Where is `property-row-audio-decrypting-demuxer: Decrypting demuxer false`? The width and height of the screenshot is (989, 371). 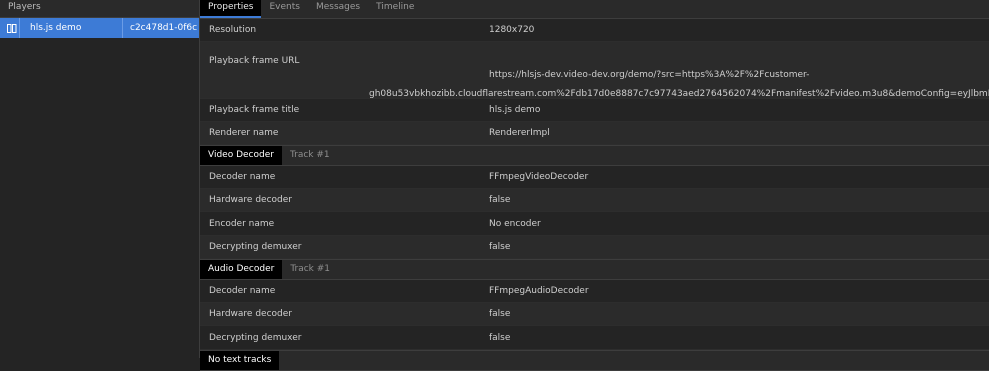
property-row-audio-decrypting-demuxer: Decrypting demuxer false is located at coordinates (594, 338).